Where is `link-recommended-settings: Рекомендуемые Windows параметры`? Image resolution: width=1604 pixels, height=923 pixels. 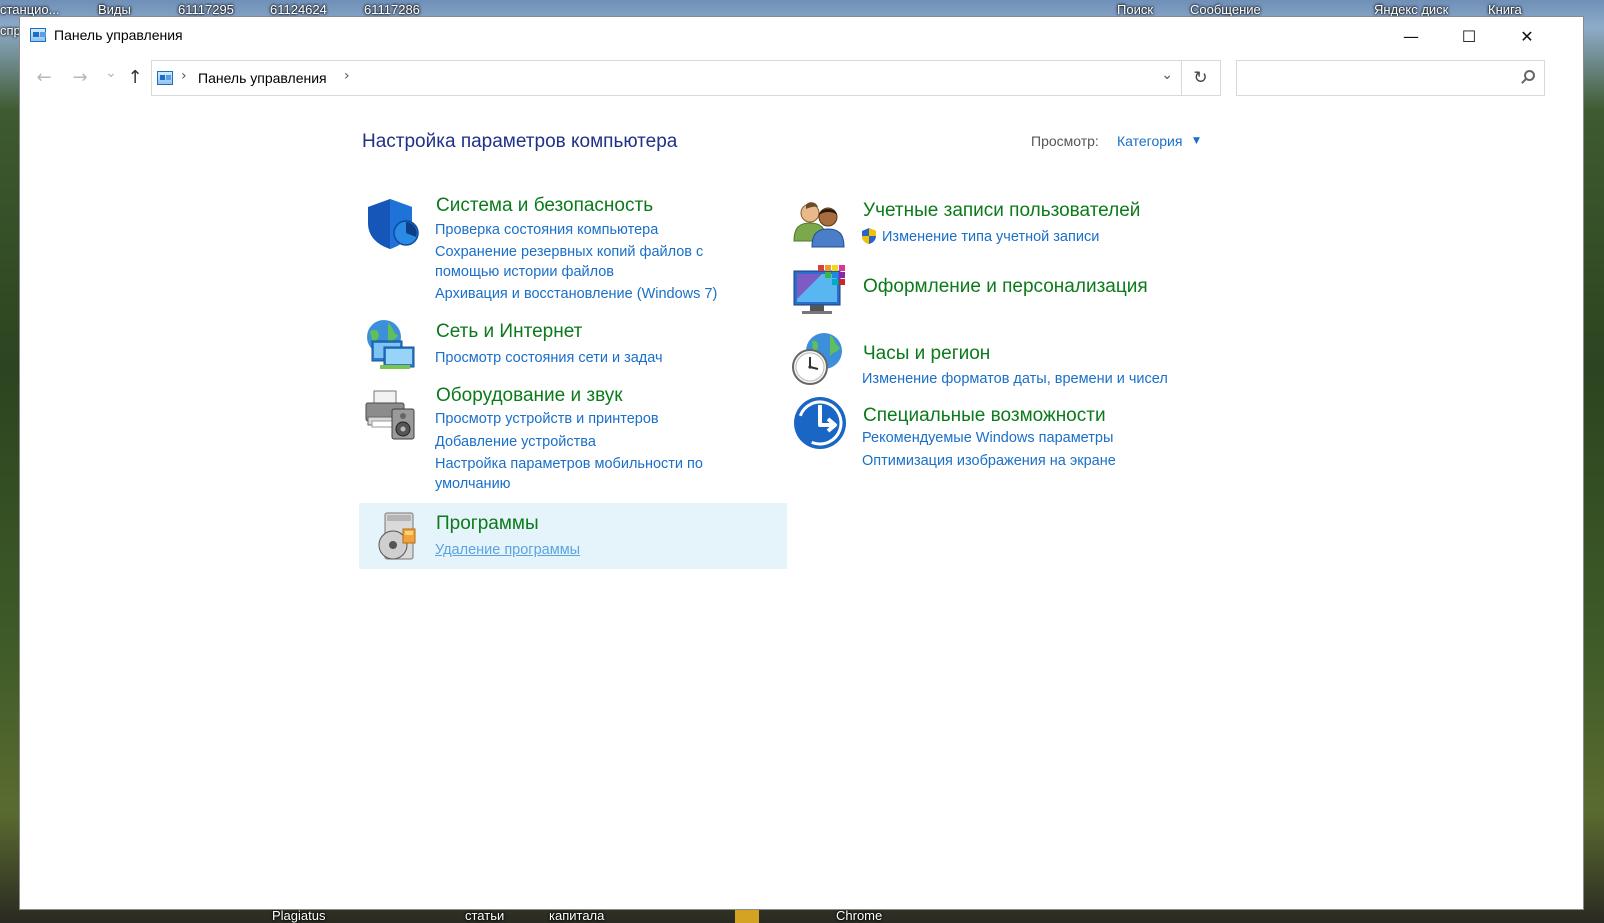
link-recommended-settings: Рекомендуемые Windows параметры is located at coordinates (987, 438).